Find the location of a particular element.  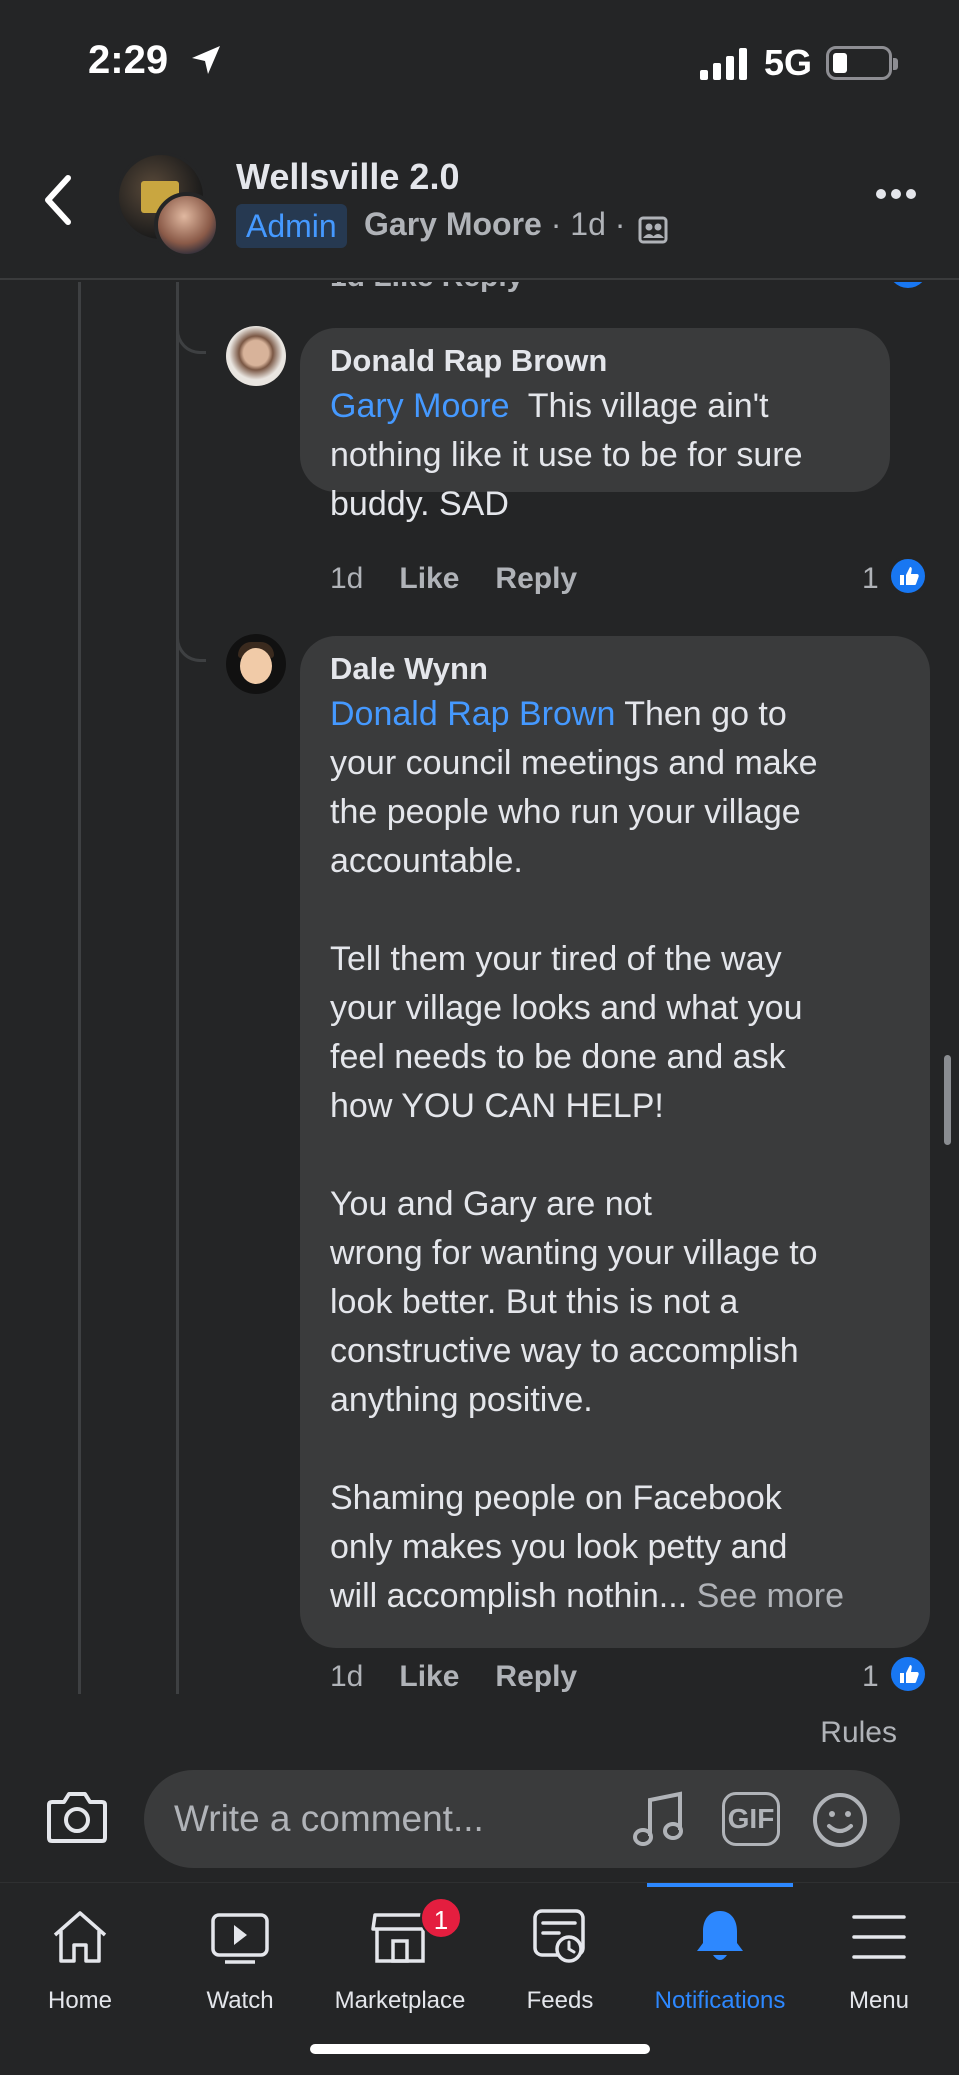

post-meta: Gary Moore · 1d · is located at coordinates (494, 224).